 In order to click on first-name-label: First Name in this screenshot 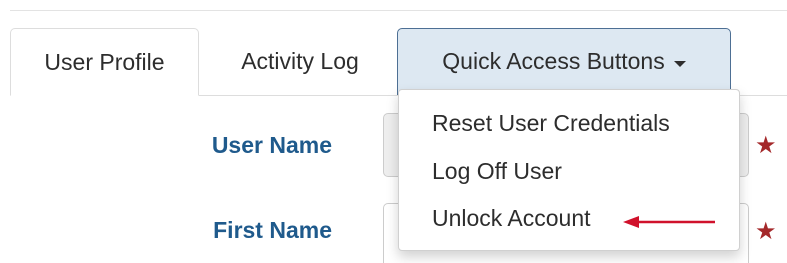, I will do `click(272, 230)`.